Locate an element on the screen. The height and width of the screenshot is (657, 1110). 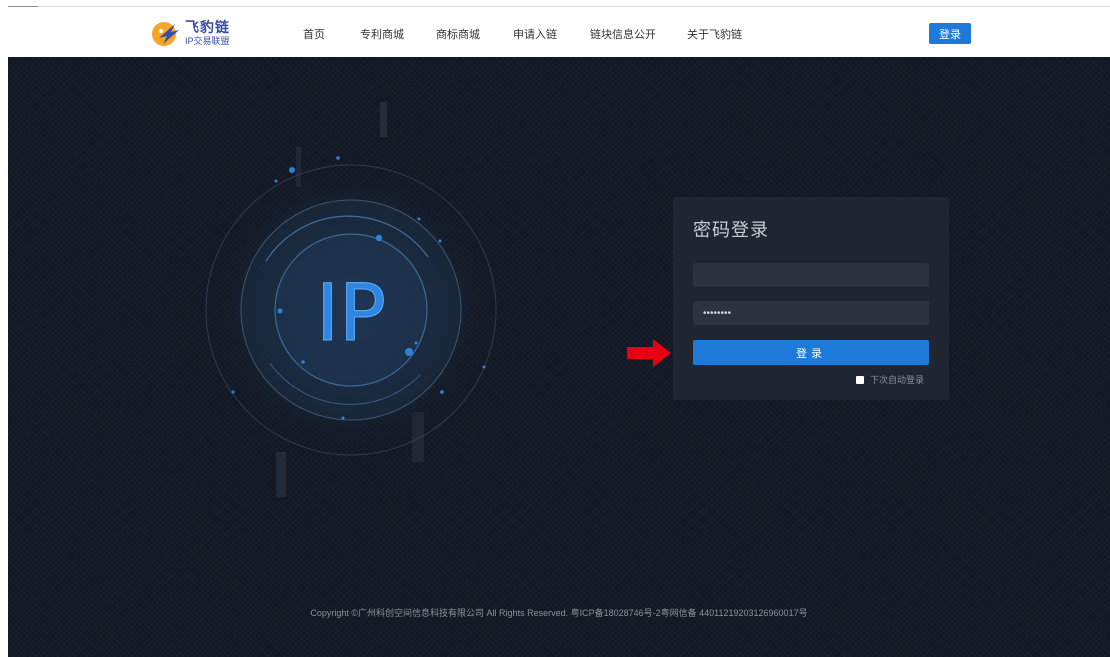
nav-block-info: 链块信息公开 is located at coordinates (623, 34).